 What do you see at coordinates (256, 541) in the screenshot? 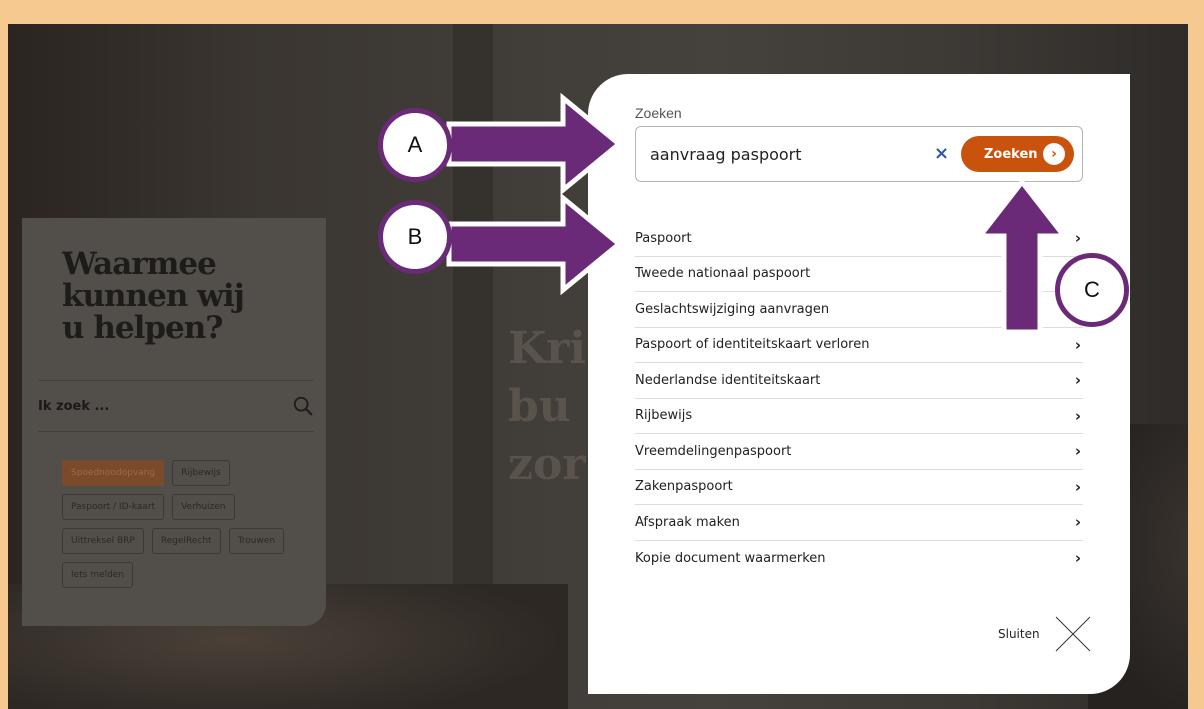
I see `quick-link-tag: Trouwen` at bounding box center [256, 541].